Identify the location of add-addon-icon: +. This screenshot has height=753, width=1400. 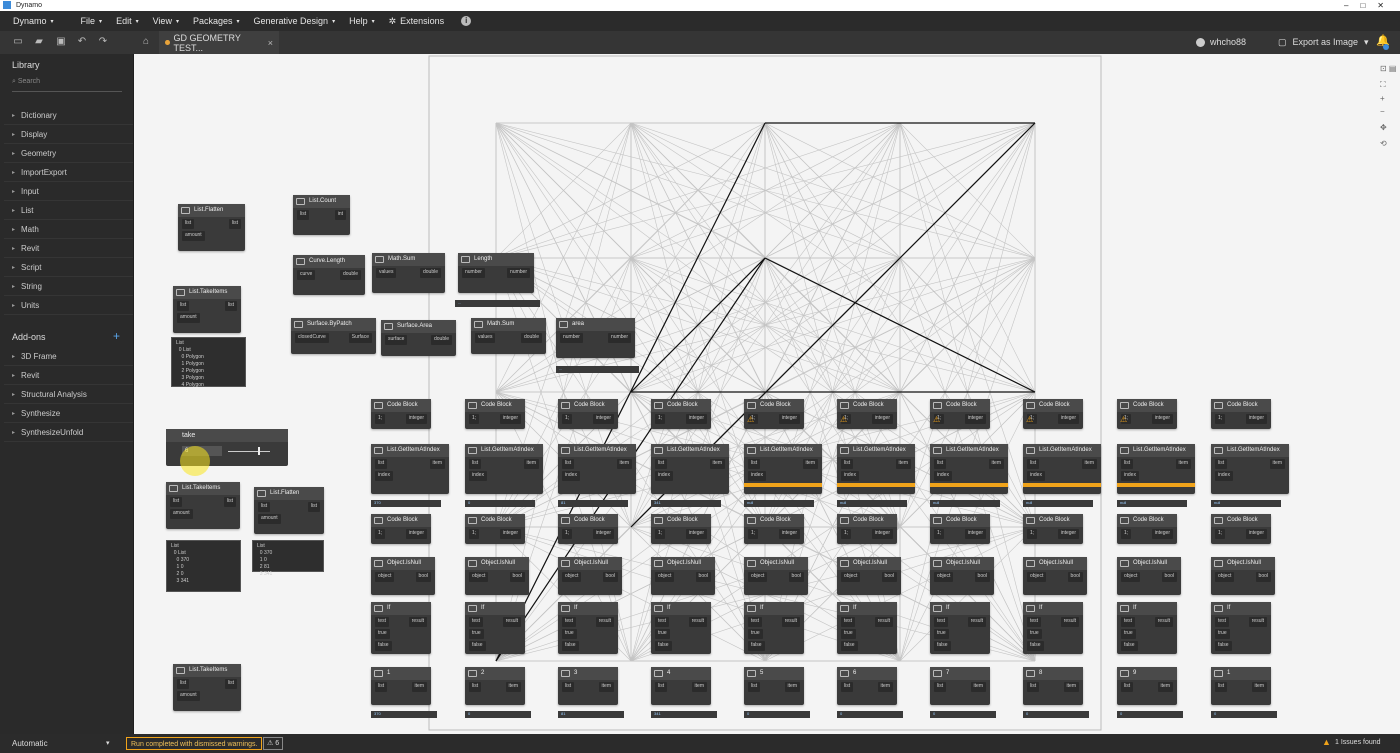
(116, 336).